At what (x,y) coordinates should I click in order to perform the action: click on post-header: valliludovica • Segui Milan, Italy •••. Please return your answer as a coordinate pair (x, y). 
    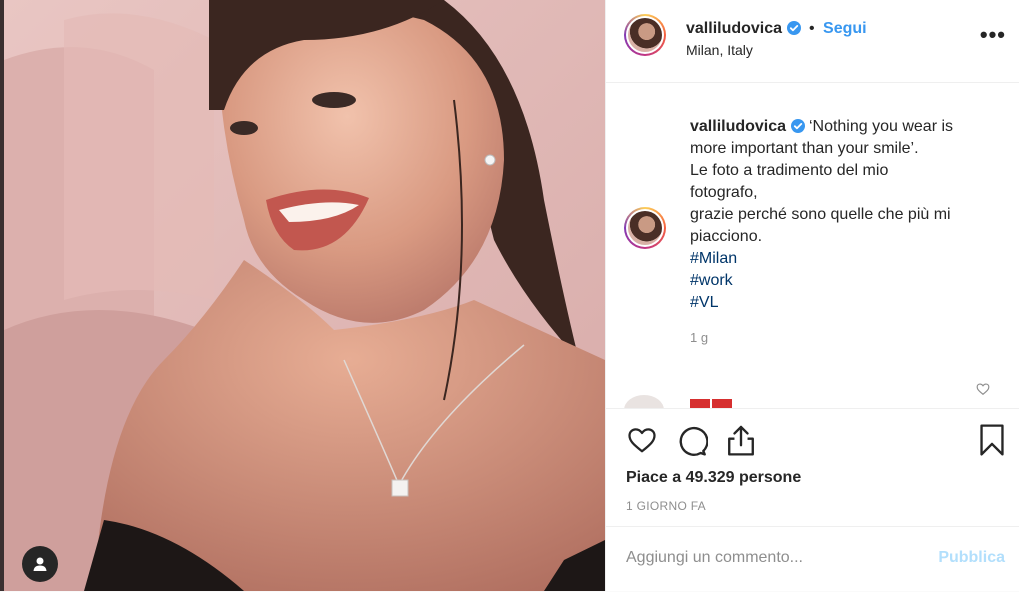
    Looking at the image, I should click on (812, 41).